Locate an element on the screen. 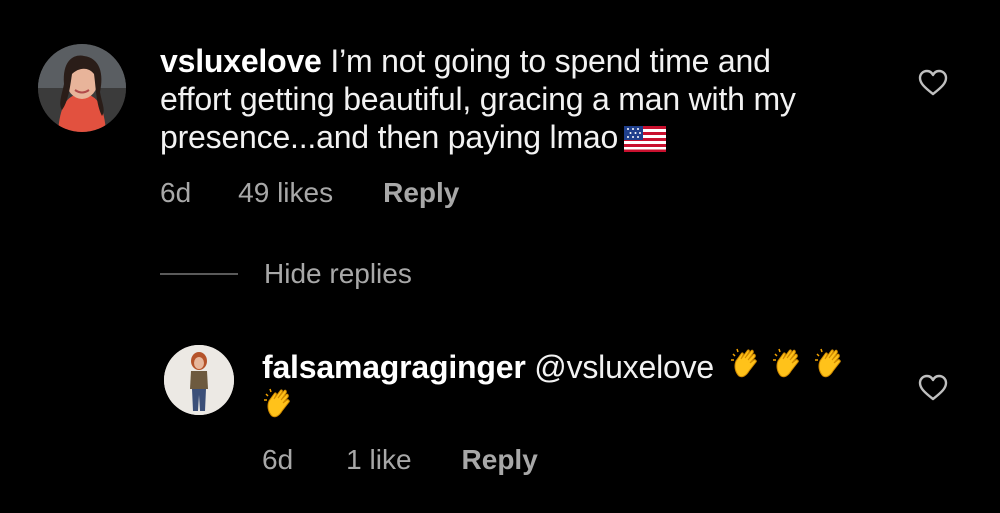  comment-meta: 6d 49 likes Reply is located at coordinates (309, 193).